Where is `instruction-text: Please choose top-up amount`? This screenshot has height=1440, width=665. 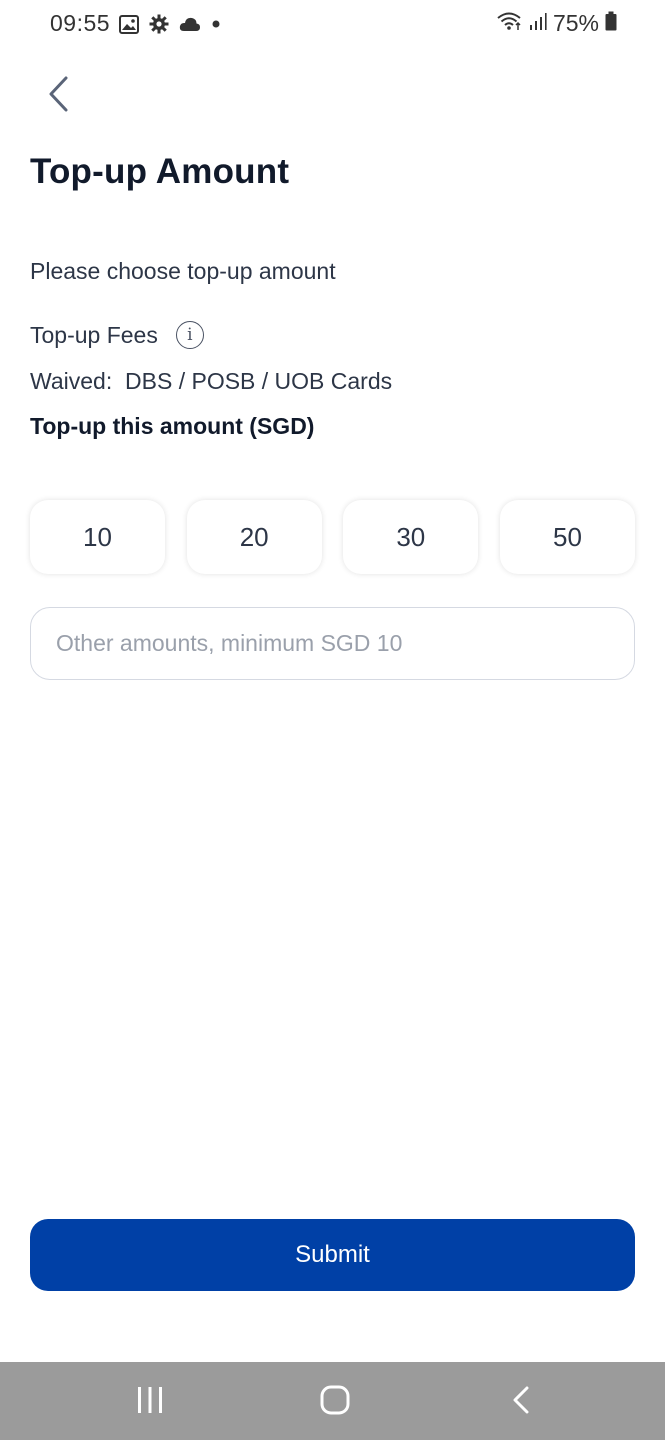
instruction-text: Please choose top-up amount is located at coordinates (183, 271).